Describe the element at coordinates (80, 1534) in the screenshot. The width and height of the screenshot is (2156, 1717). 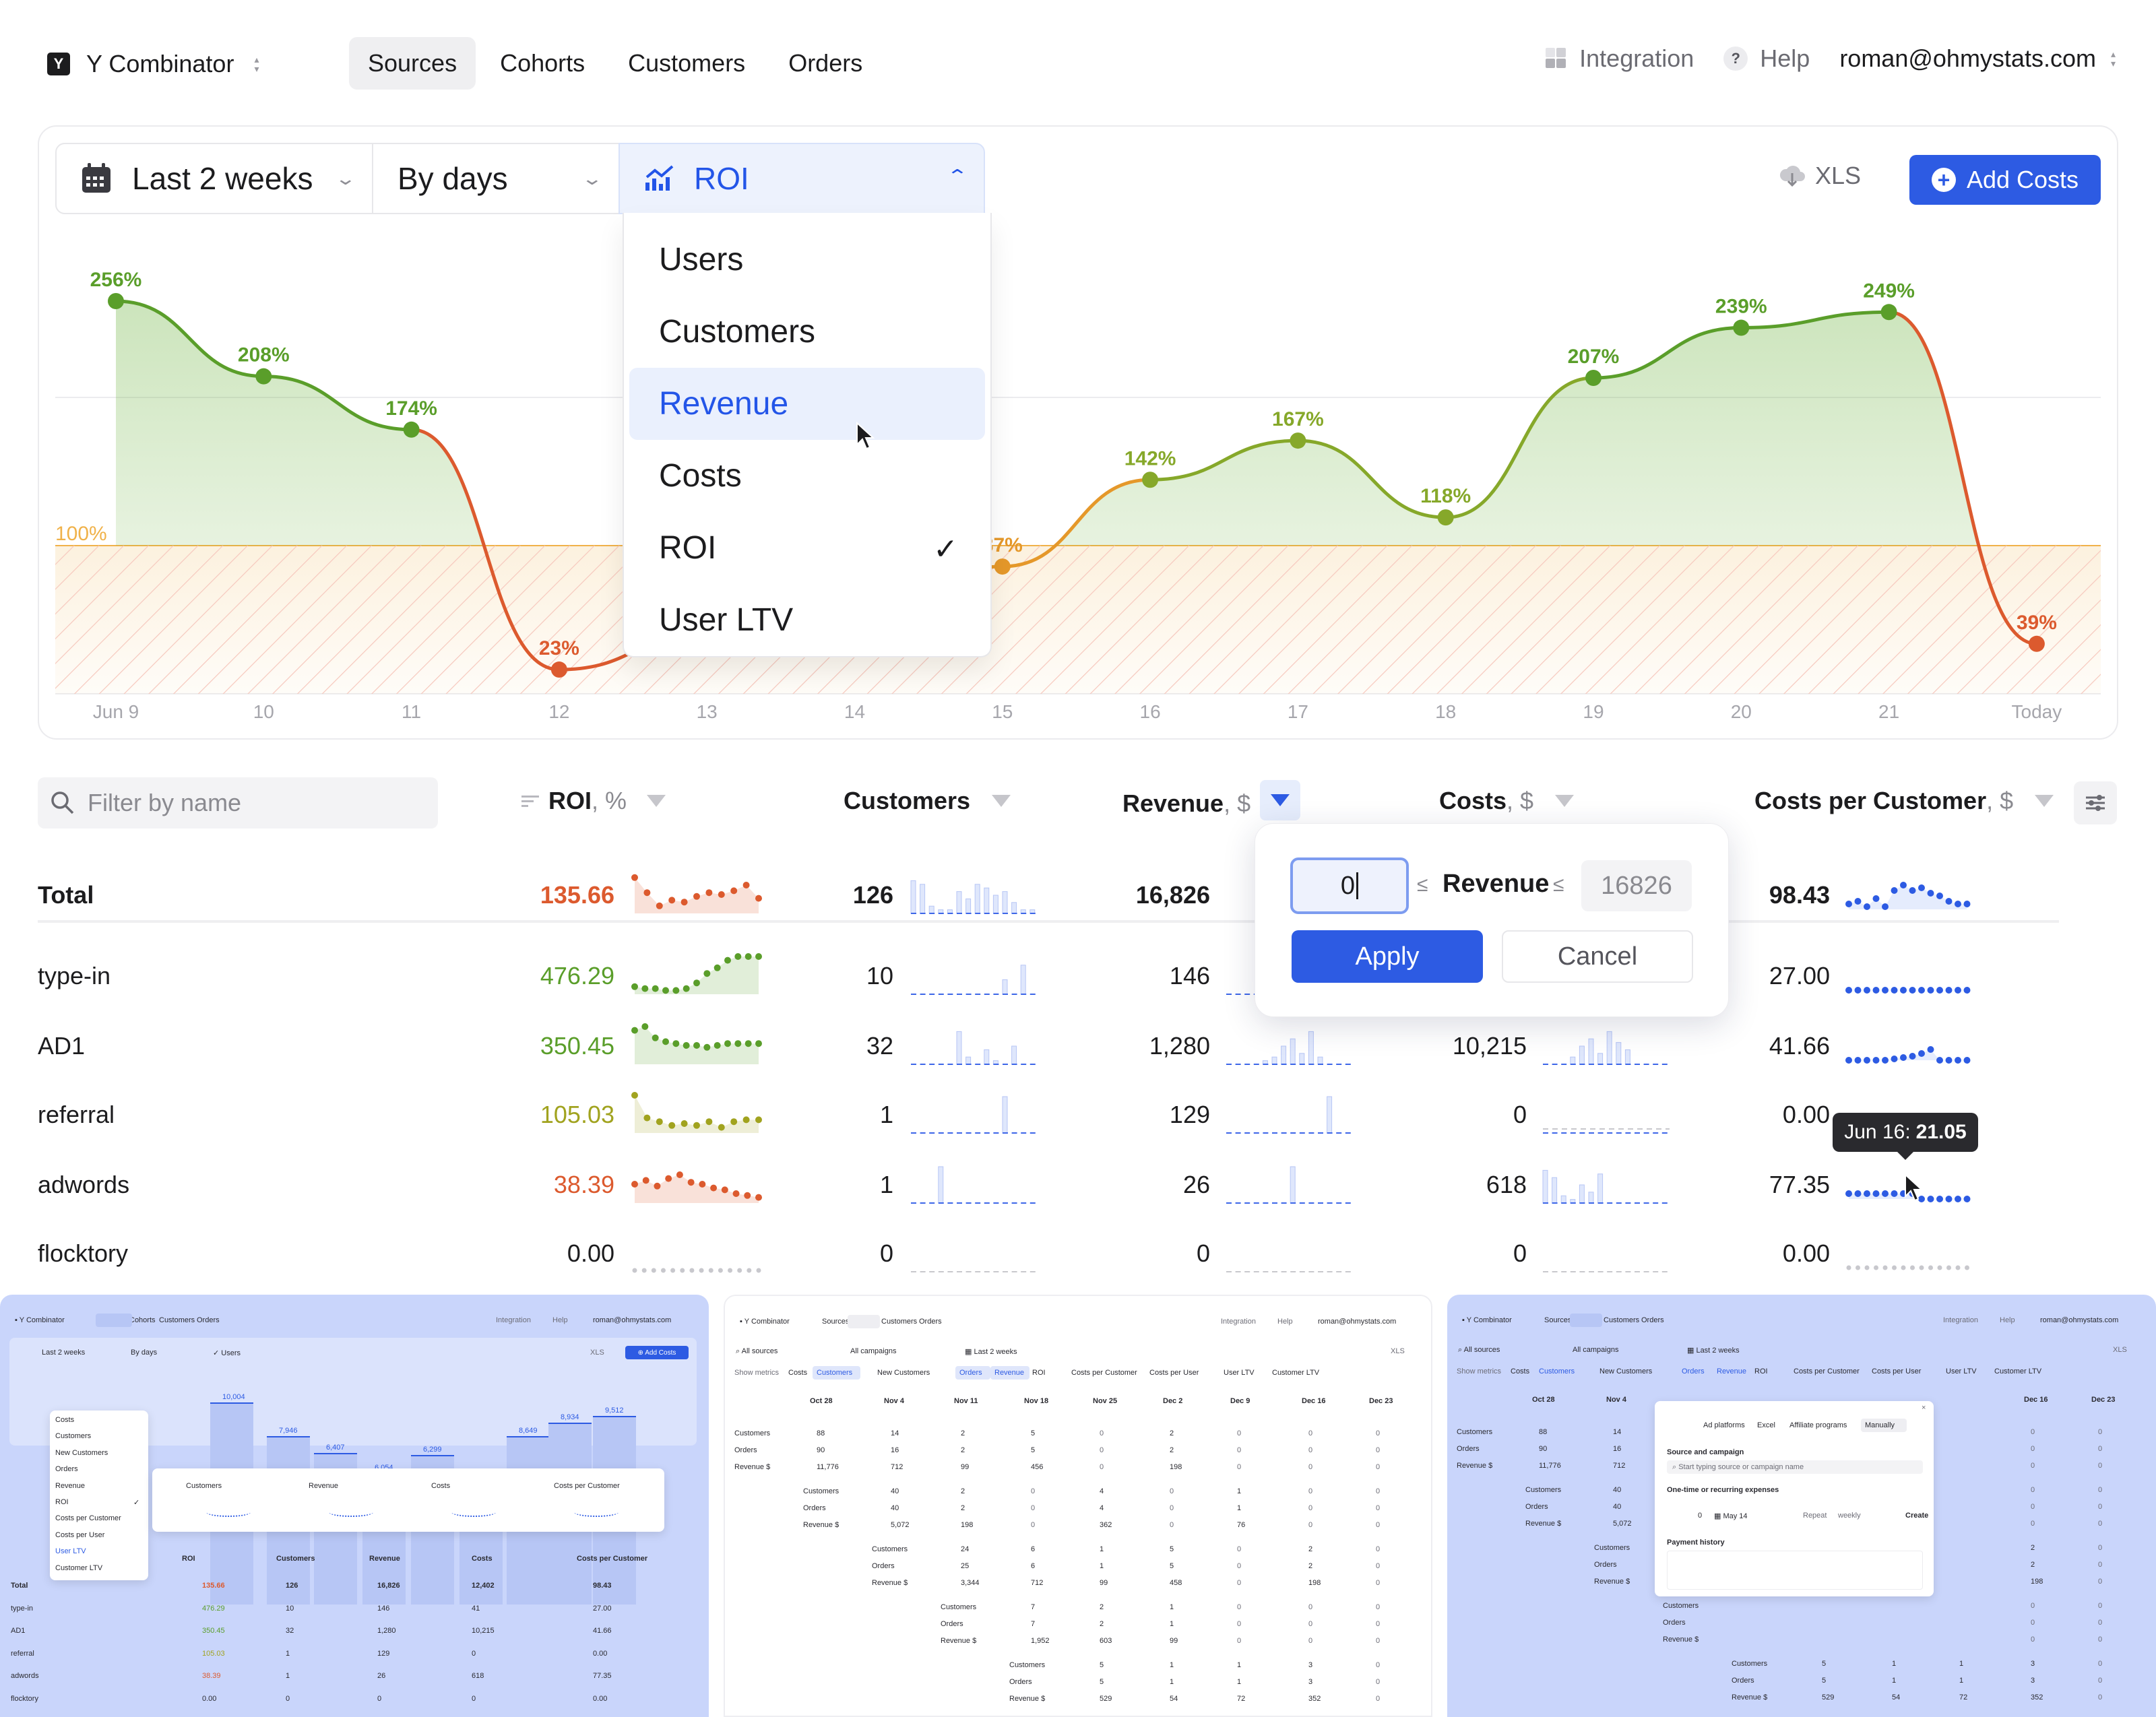
I see `thumbnail-menu-item: Costs per User` at that location.